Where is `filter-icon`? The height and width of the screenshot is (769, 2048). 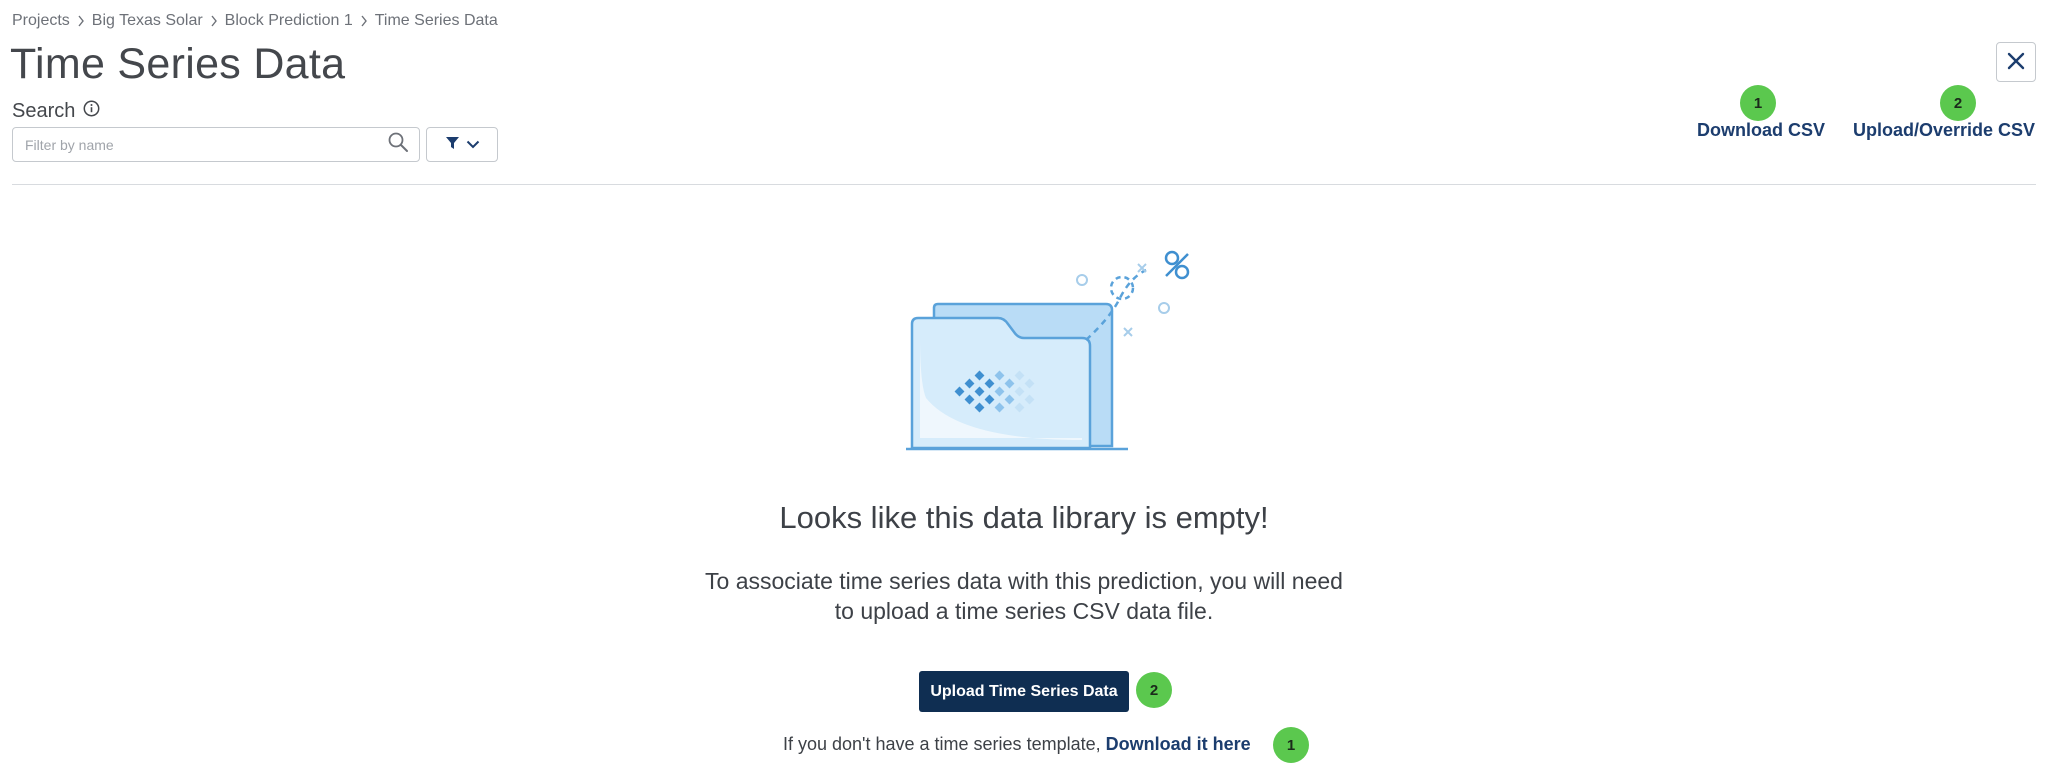
filter-icon is located at coordinates (452, 144).